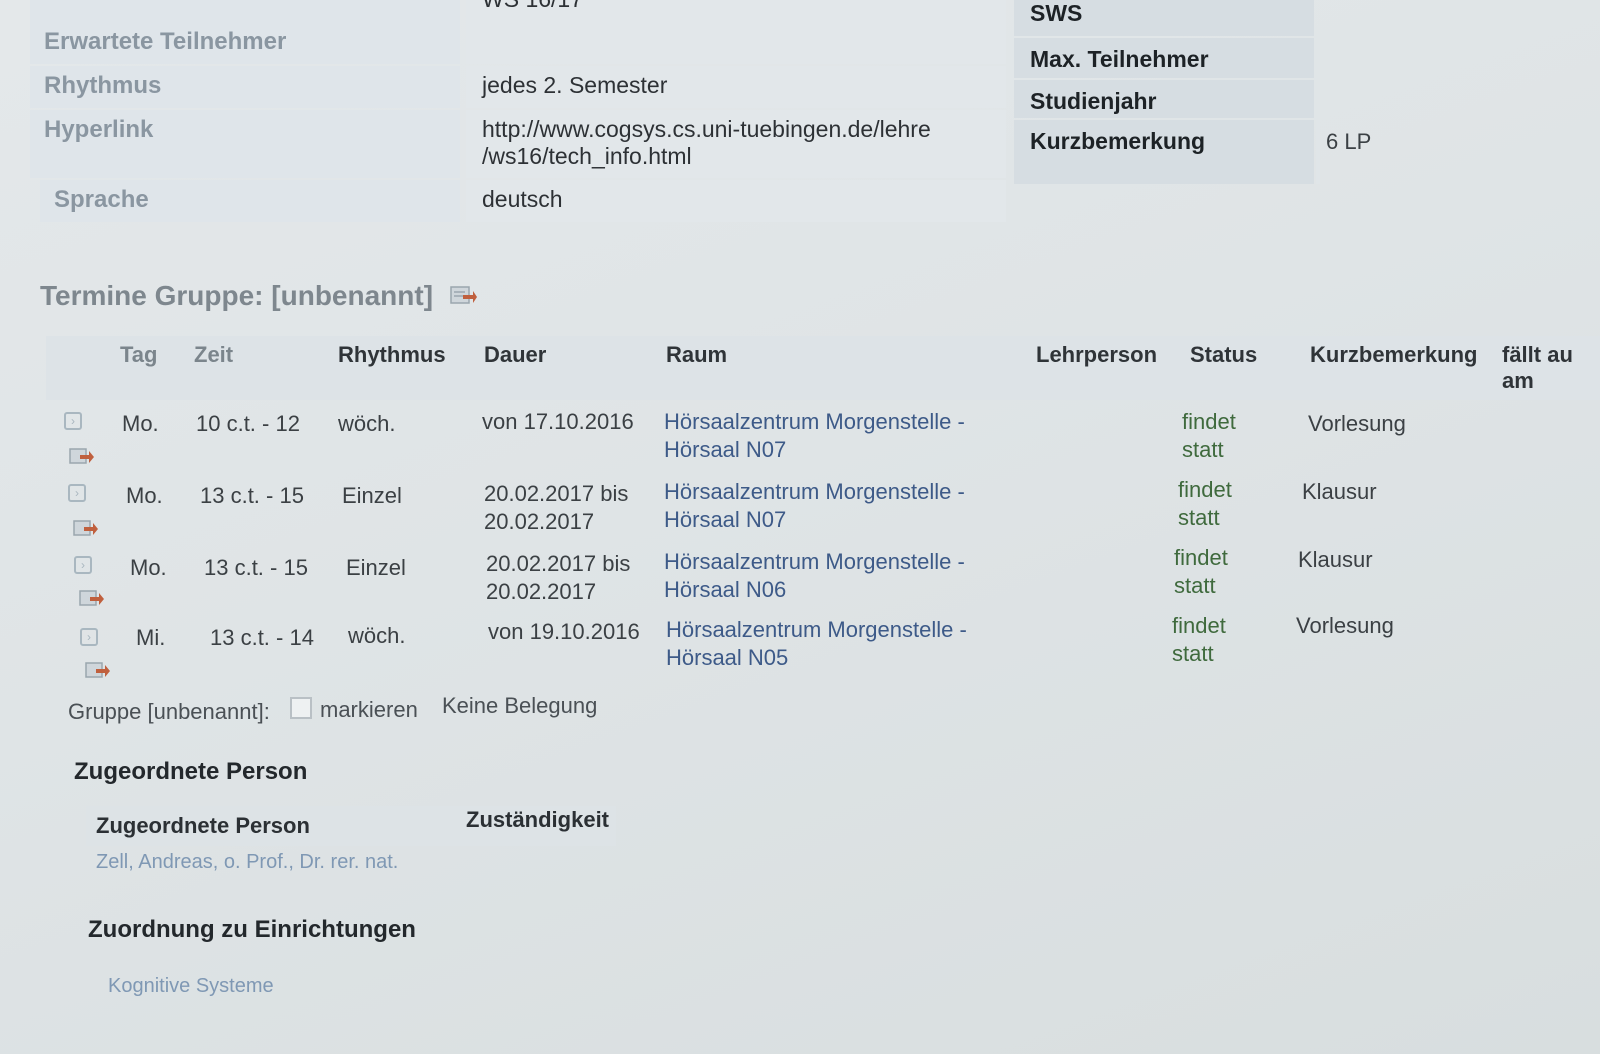 Image resolution: width=1600 pixels, height=1054 pixels. I want to click on cell-zeit: 10 c.t. - 12, so click(248, 423).